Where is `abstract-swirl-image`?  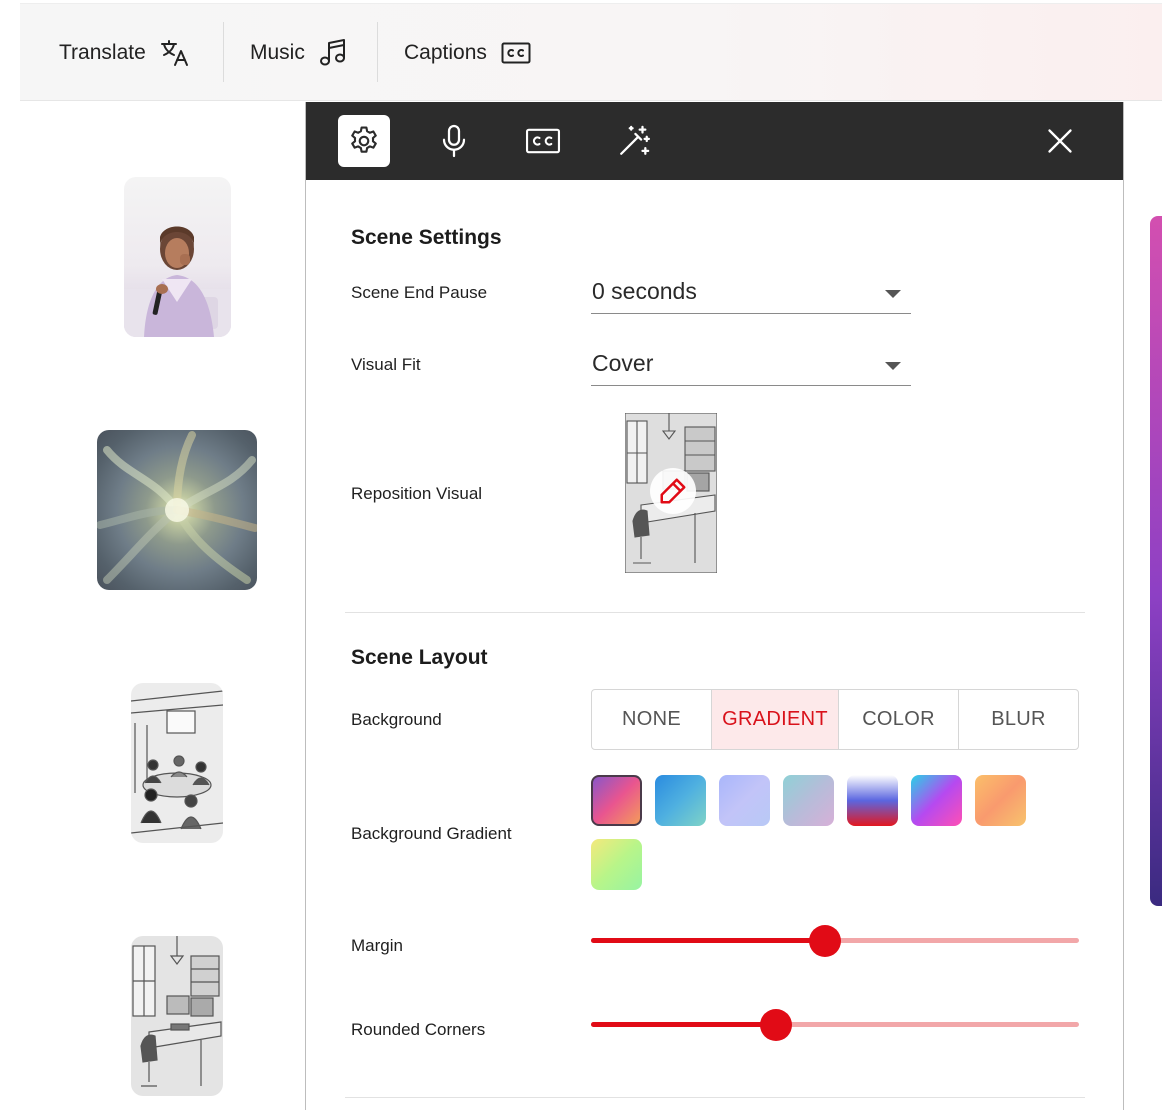
abstract-swirl-image is located at coordinates (177, 507).